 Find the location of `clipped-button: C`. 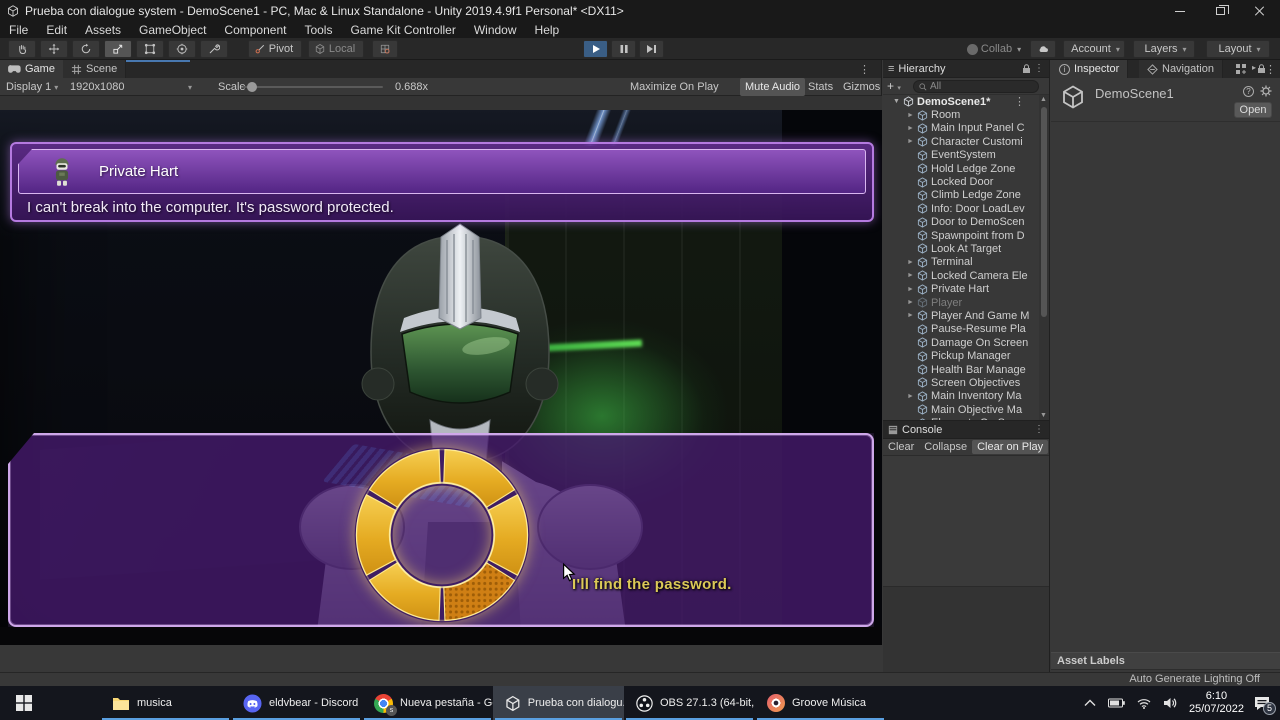

clipped-button: C is located at coordinates (1048, 447).